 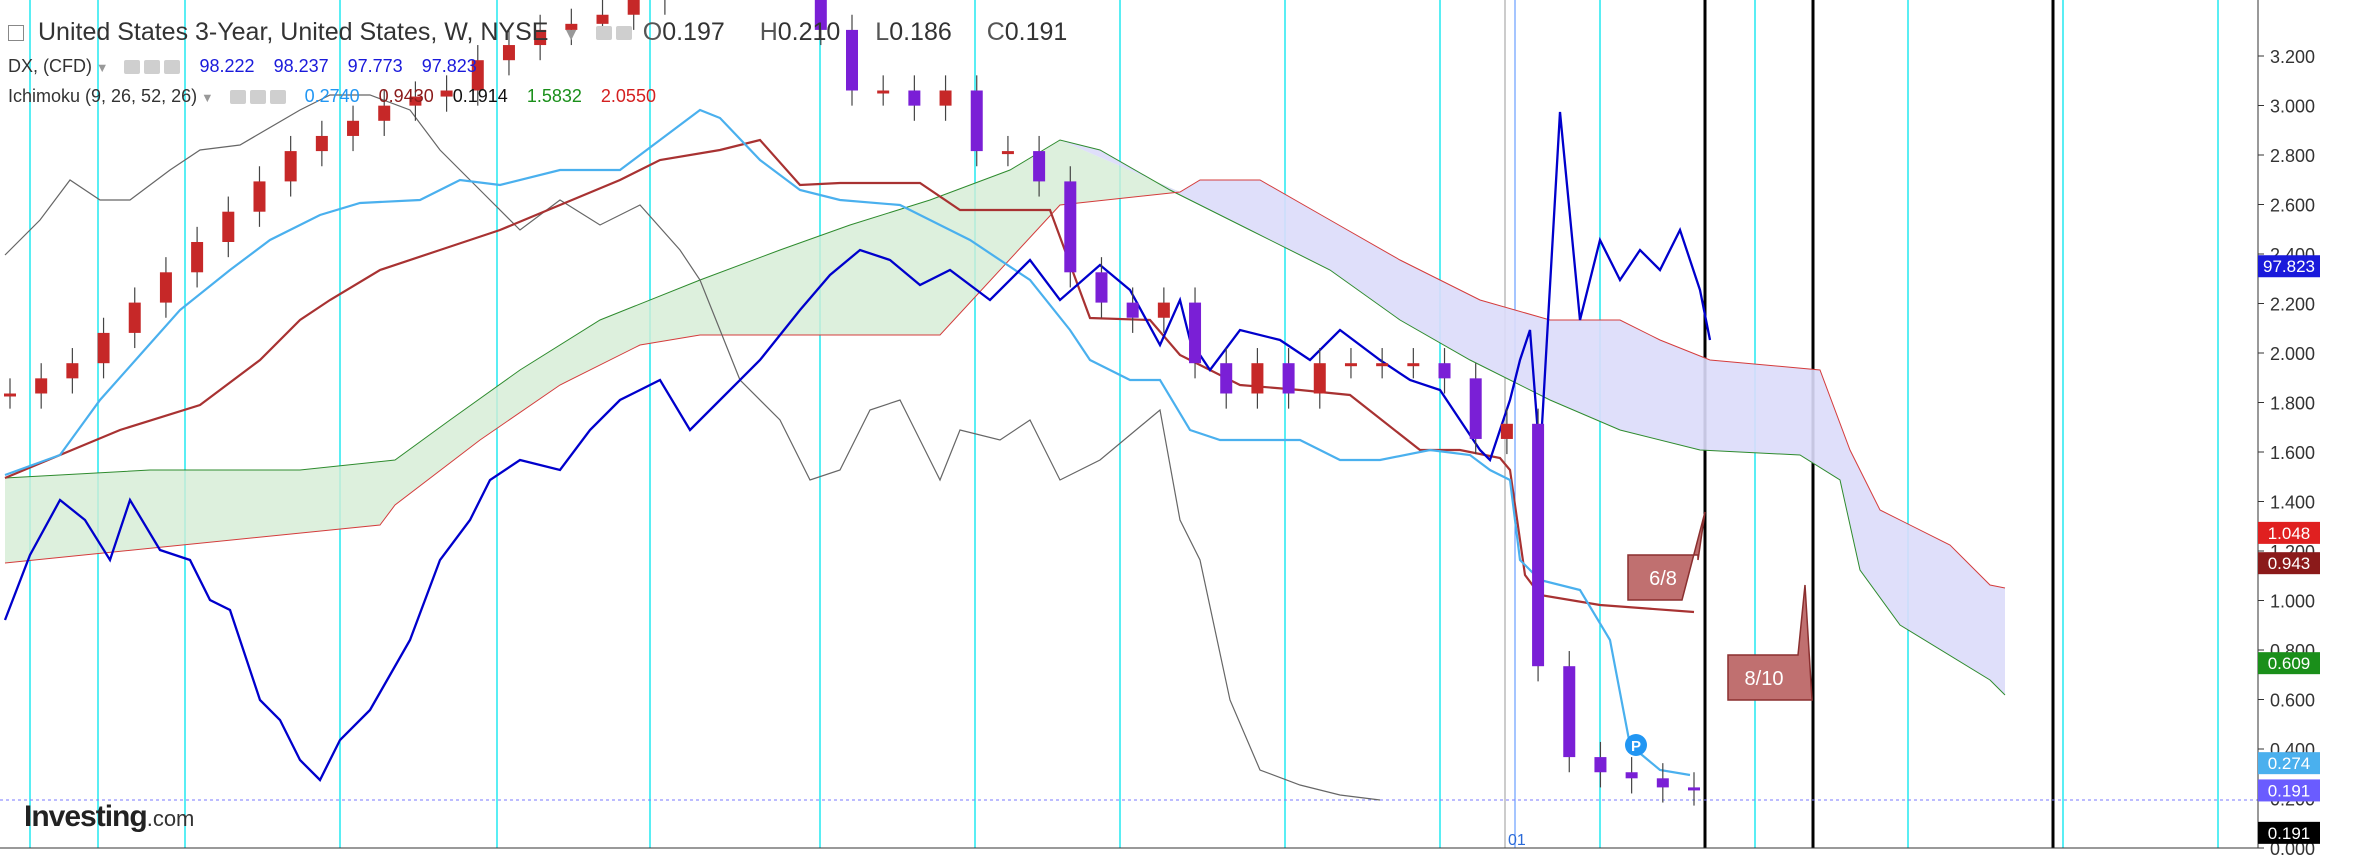 What do you see at coordinates (1764, 679) in the screenshot?
I see `callout-8-10-label: 8/10` at bounding box center [1764, 679].